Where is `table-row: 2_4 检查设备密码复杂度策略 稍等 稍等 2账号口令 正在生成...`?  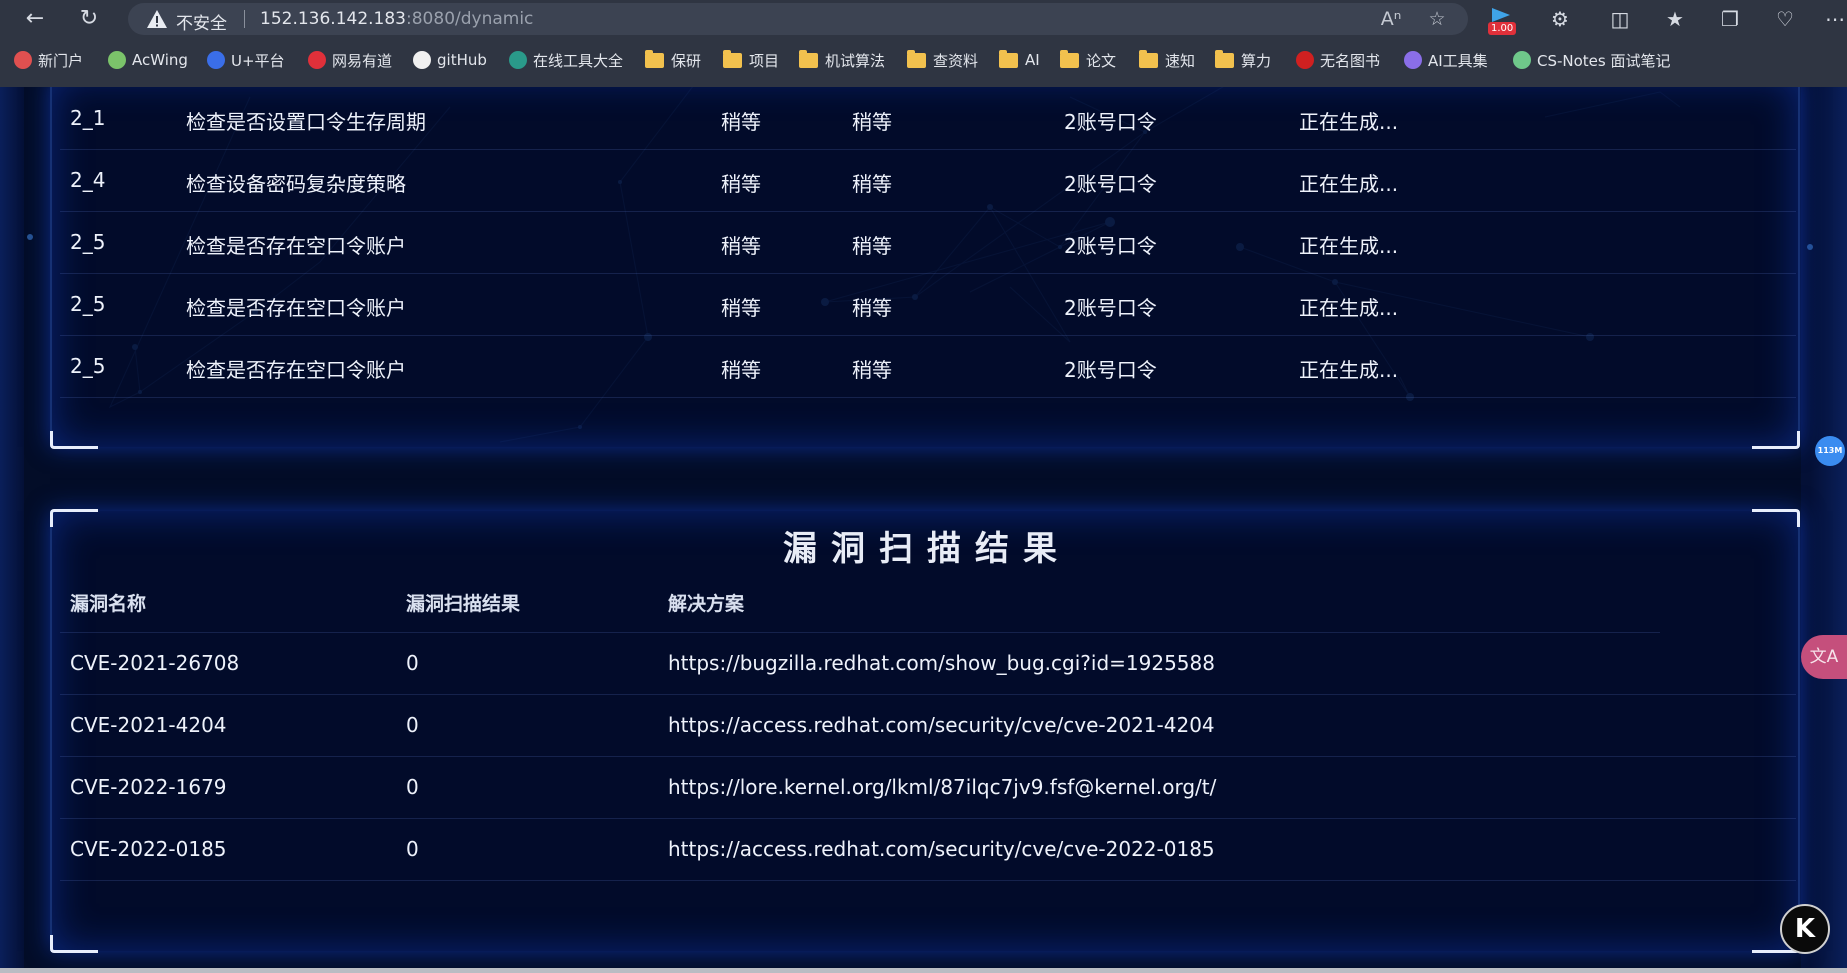
table-row: 2_4 检查设备密码复杂度策略 稍等 稍等 2账号口令 正在生成... is located at coordinates (928, 181).